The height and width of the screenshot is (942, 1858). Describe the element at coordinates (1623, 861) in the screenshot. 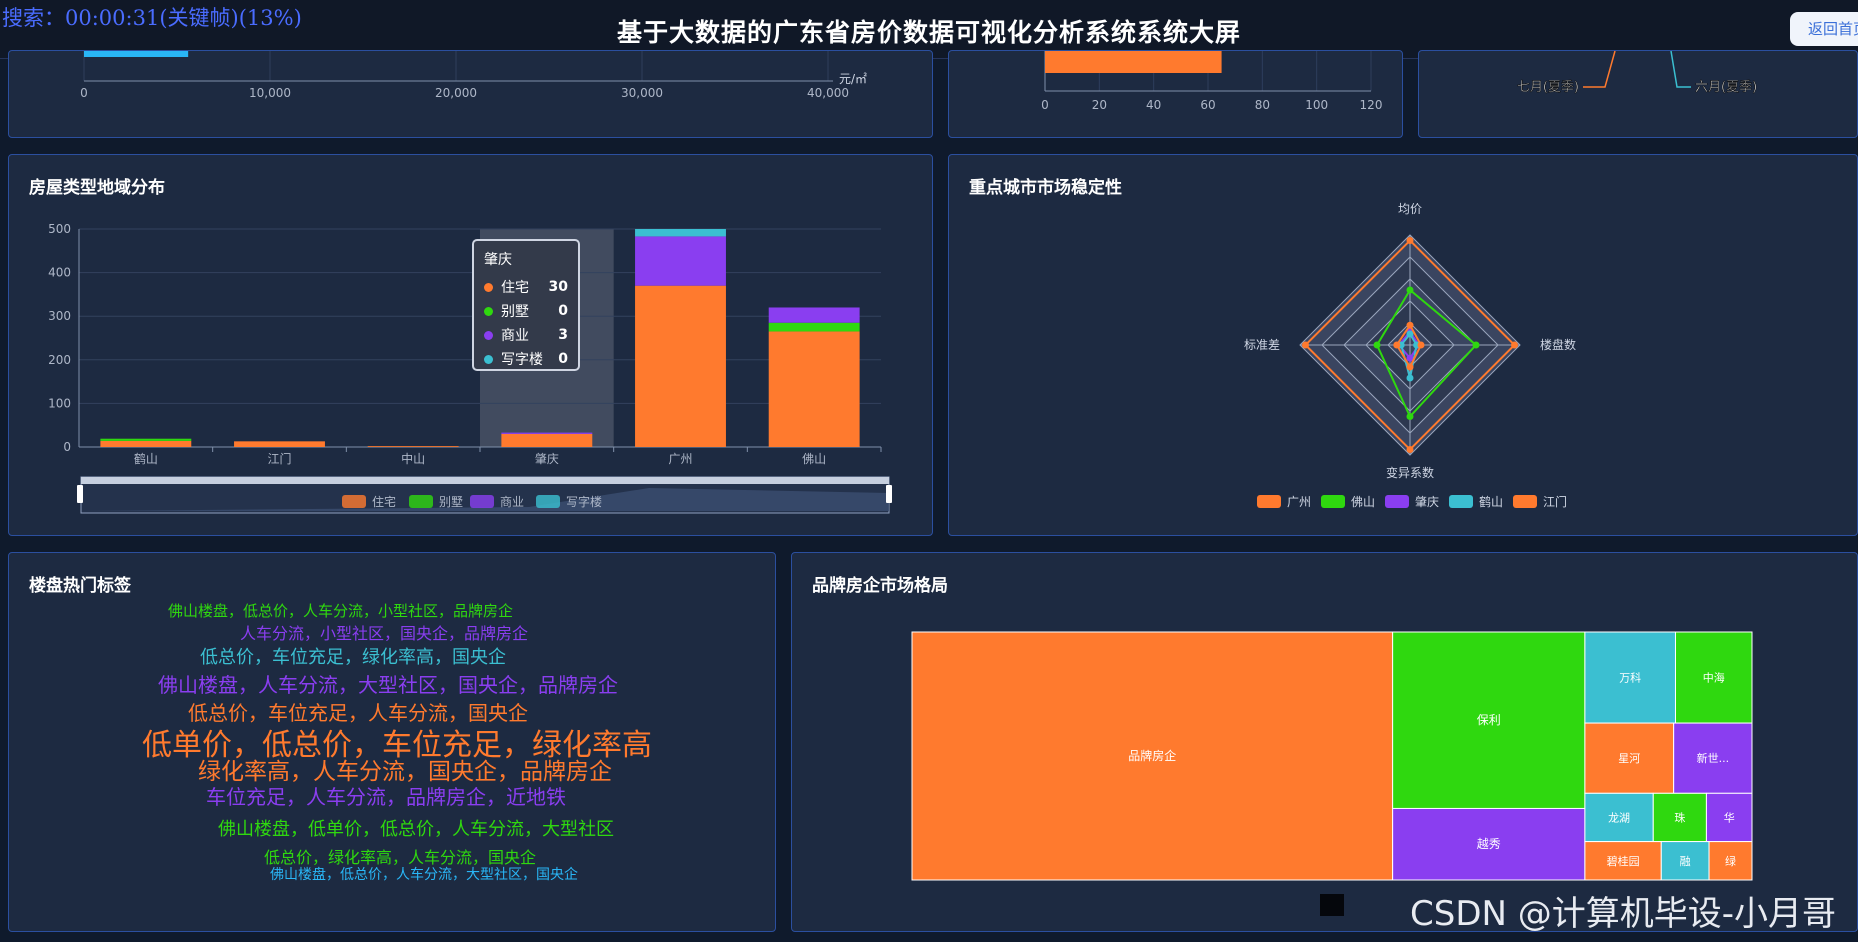

I see `treemap-label: 碧桂园` at that location.